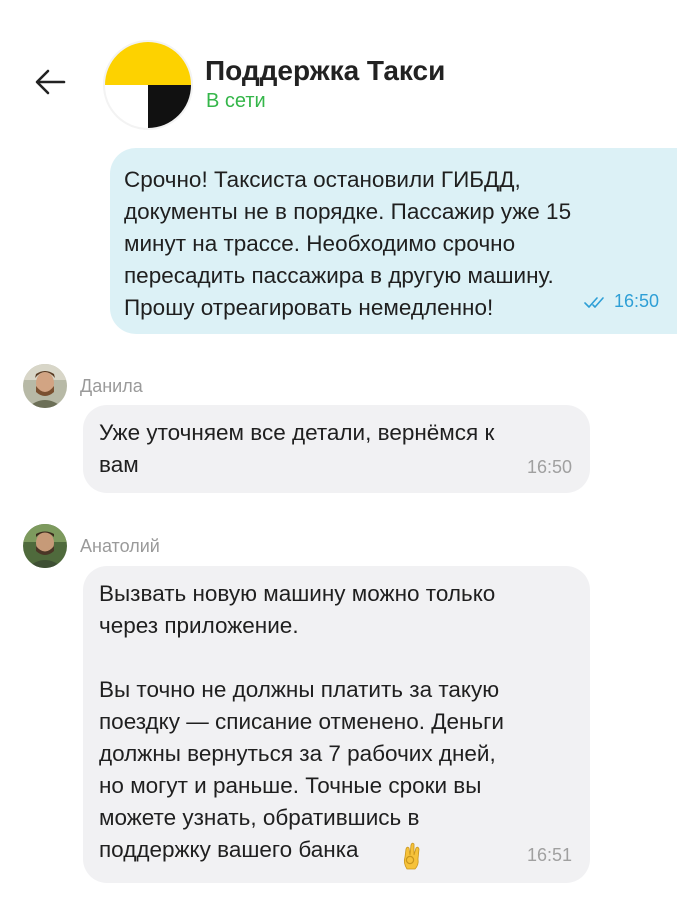 The height and width of the screenshot is (912, 700). Describe the element at coordinates (549, 855) in the screenshot. I see `message-time: 16:51` at that location.